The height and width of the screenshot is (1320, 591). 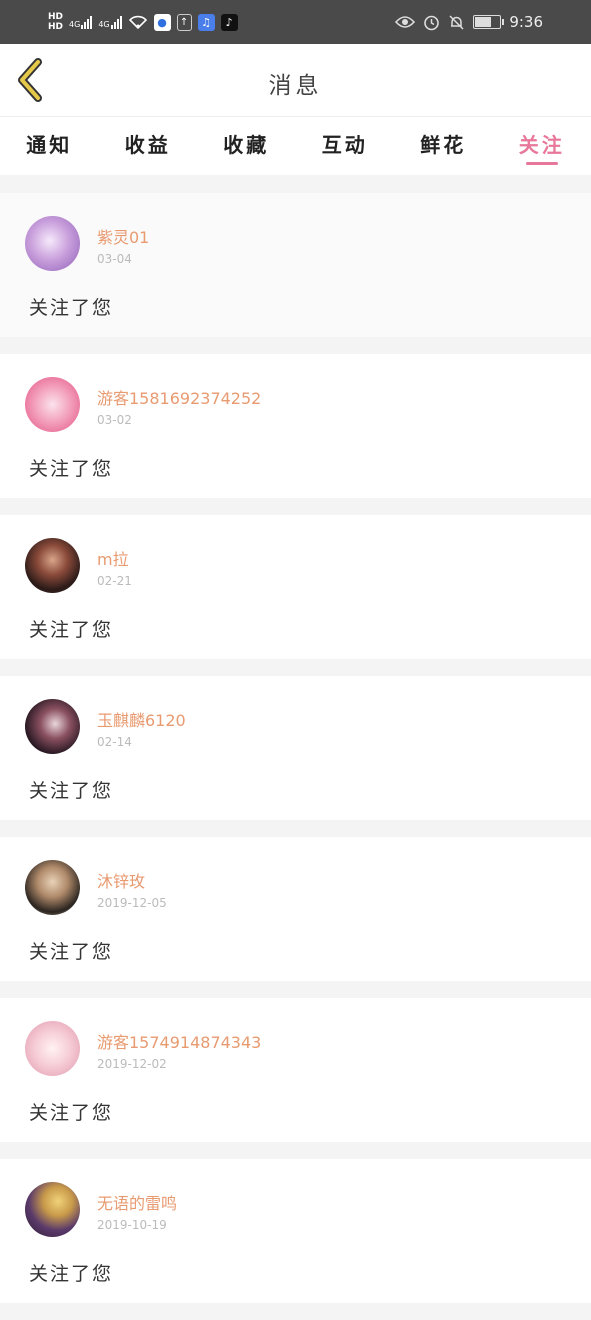 I want to click on list-item: m拉 02-21 关注了您, so click(x=295, y=587).